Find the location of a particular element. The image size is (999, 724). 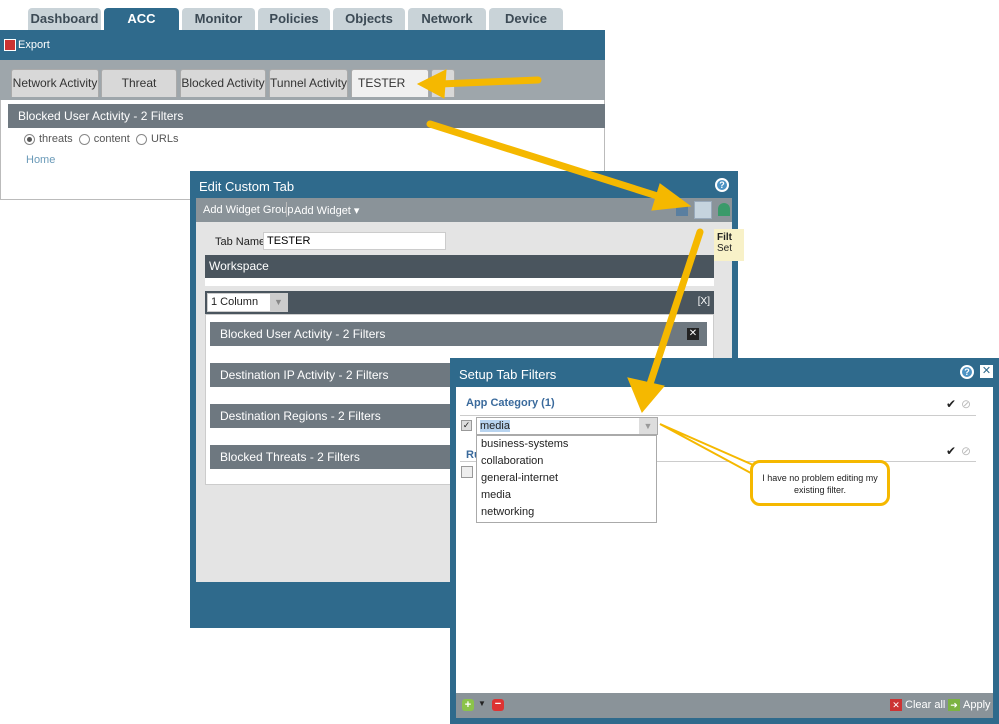

callout-pointer is located at coordinates (710, 451).